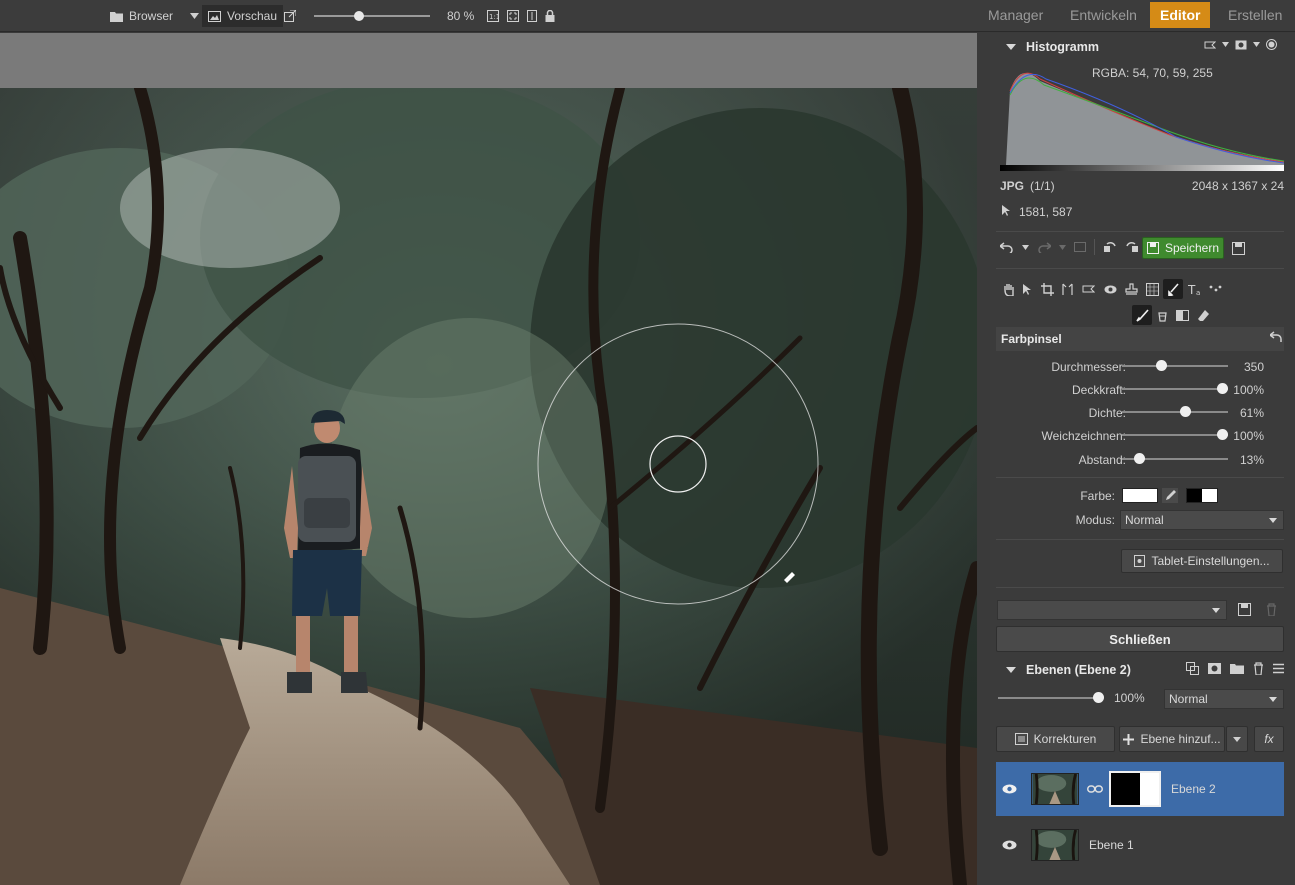  What do you see at coordinates (1007, 247) in the screenshot?
I see `undo-icon` at bounding box center [1007, 247].